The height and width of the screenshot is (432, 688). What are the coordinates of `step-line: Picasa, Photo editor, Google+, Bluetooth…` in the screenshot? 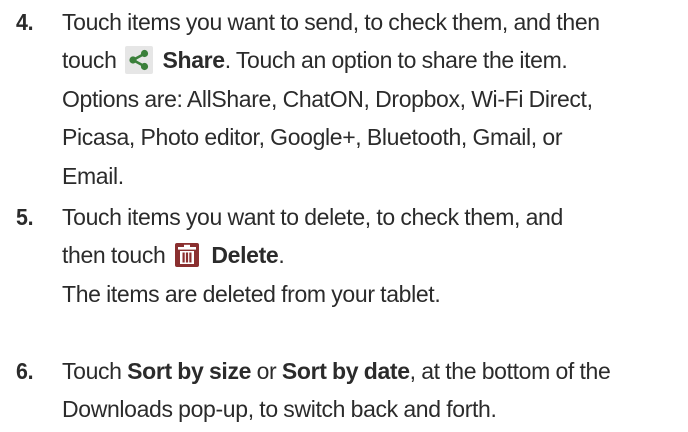 It's located at (312, 137).